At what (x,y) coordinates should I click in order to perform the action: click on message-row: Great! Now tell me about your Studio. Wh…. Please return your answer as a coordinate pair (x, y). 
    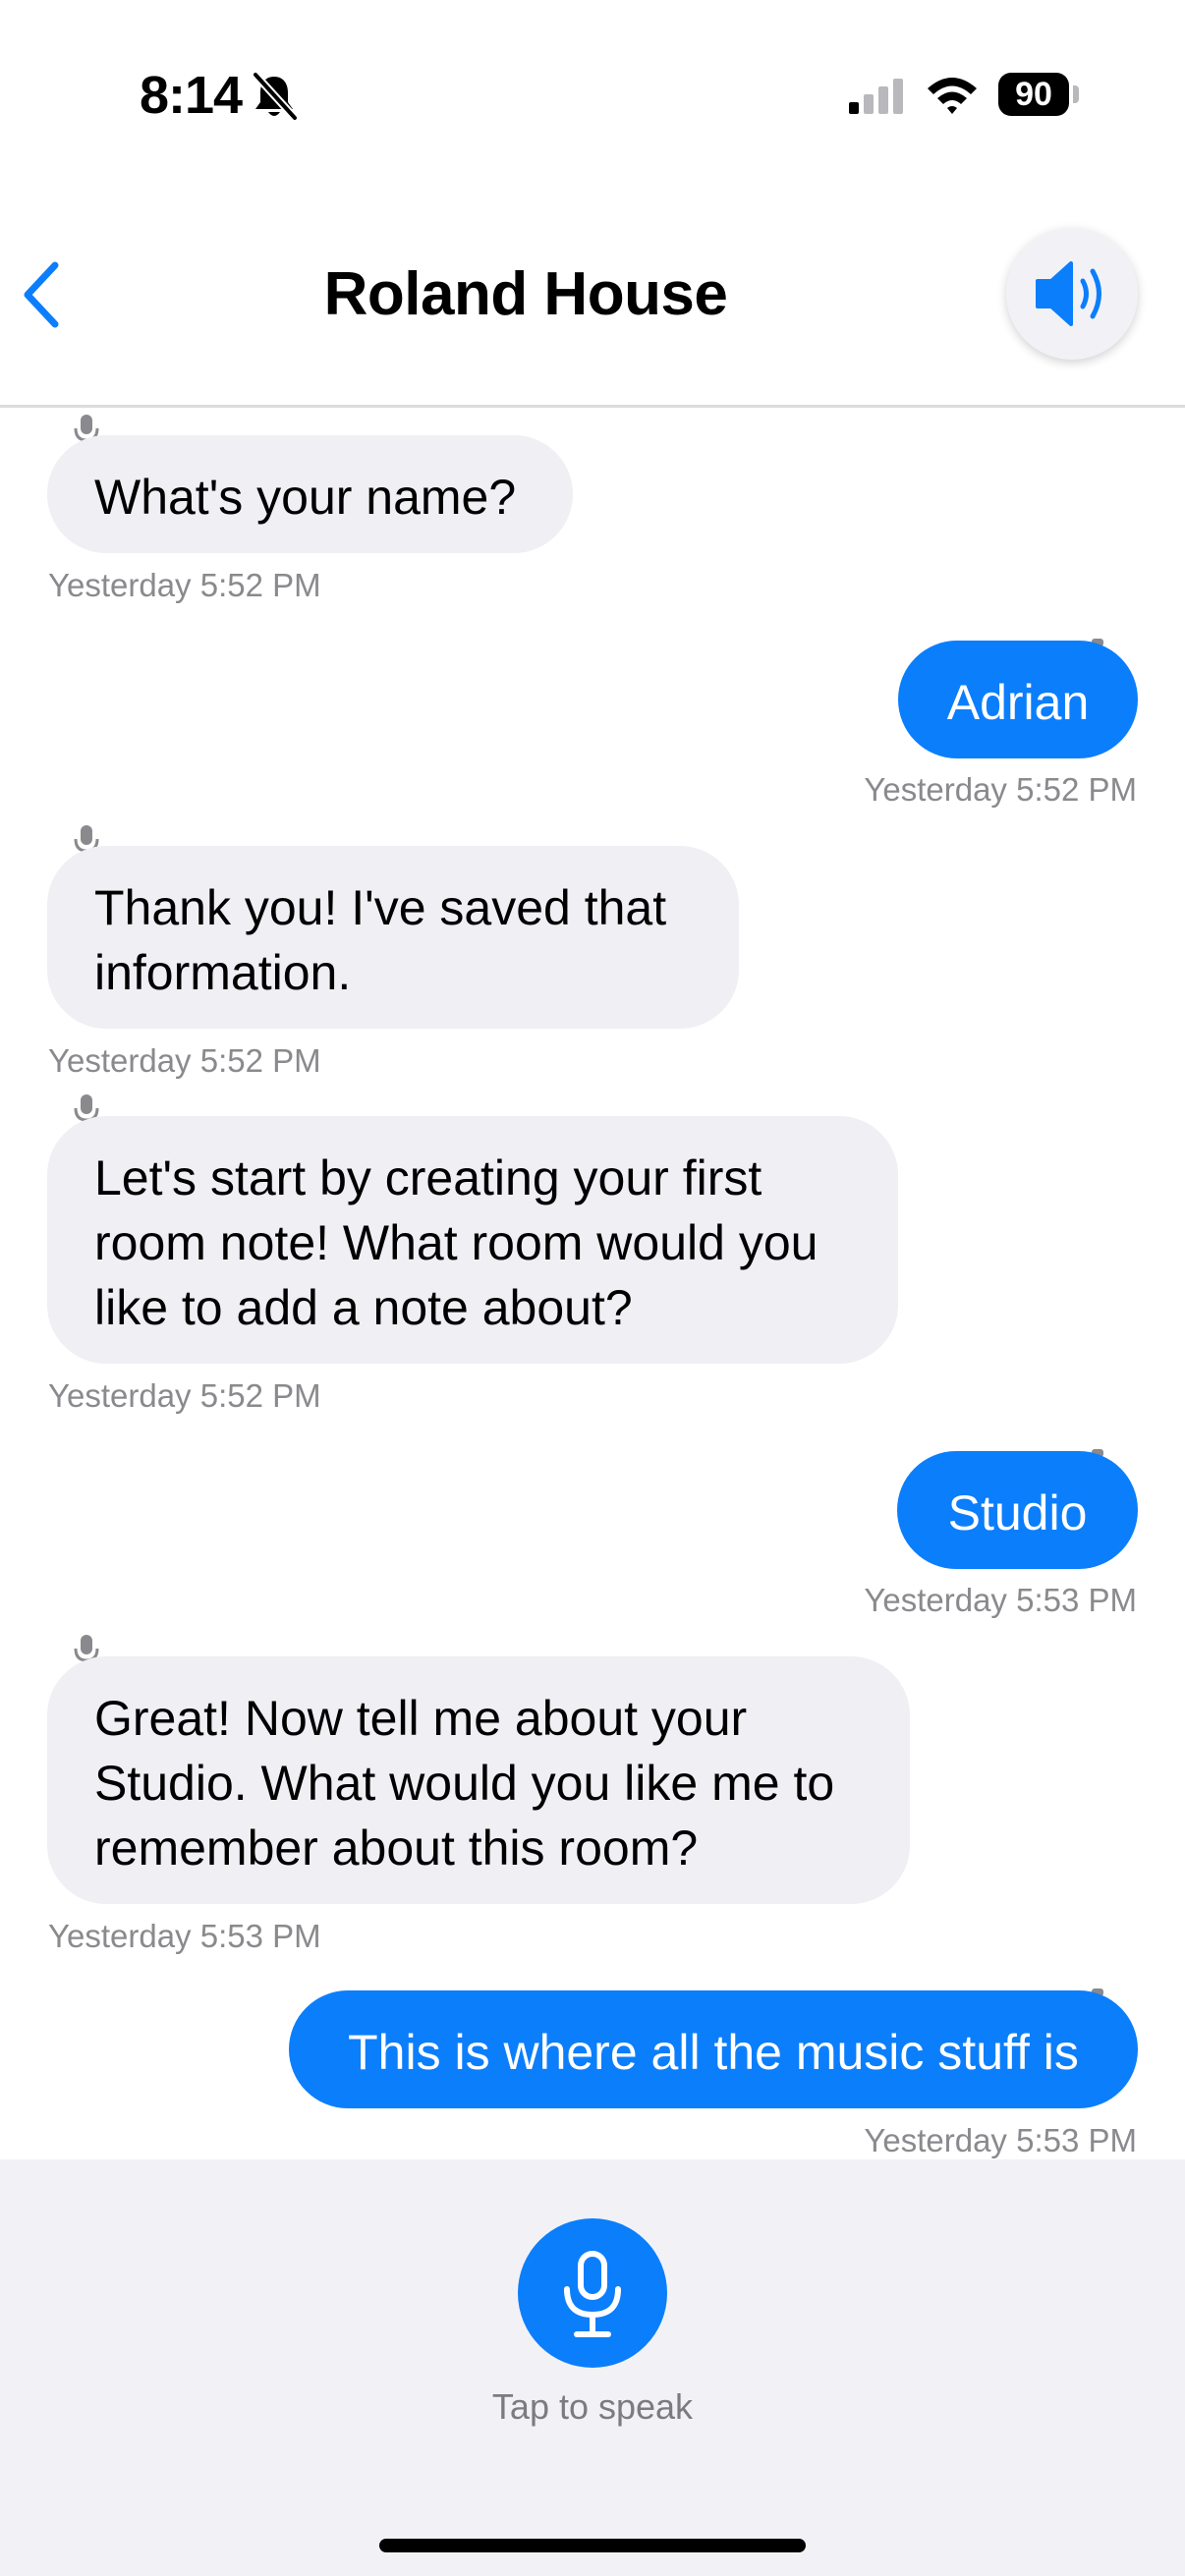
    Looking at the image, I should click on (479, 1780).